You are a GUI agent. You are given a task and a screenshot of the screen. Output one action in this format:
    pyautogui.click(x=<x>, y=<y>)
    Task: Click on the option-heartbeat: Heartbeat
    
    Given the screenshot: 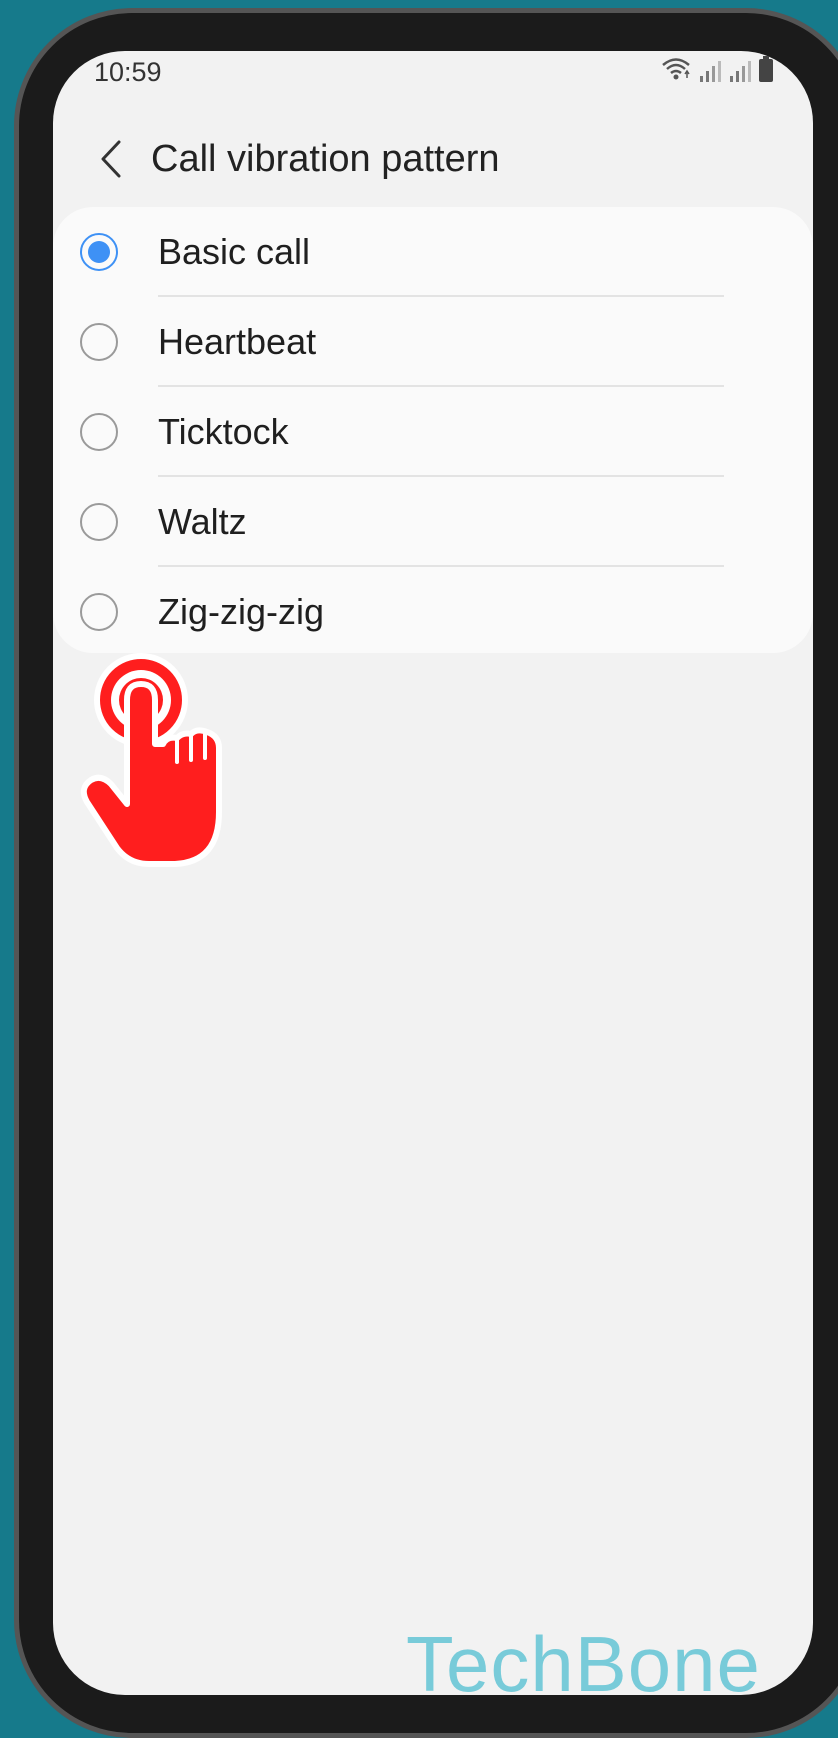 What is the action you would take?
    pyautogui.click(x=433, y=342)
    